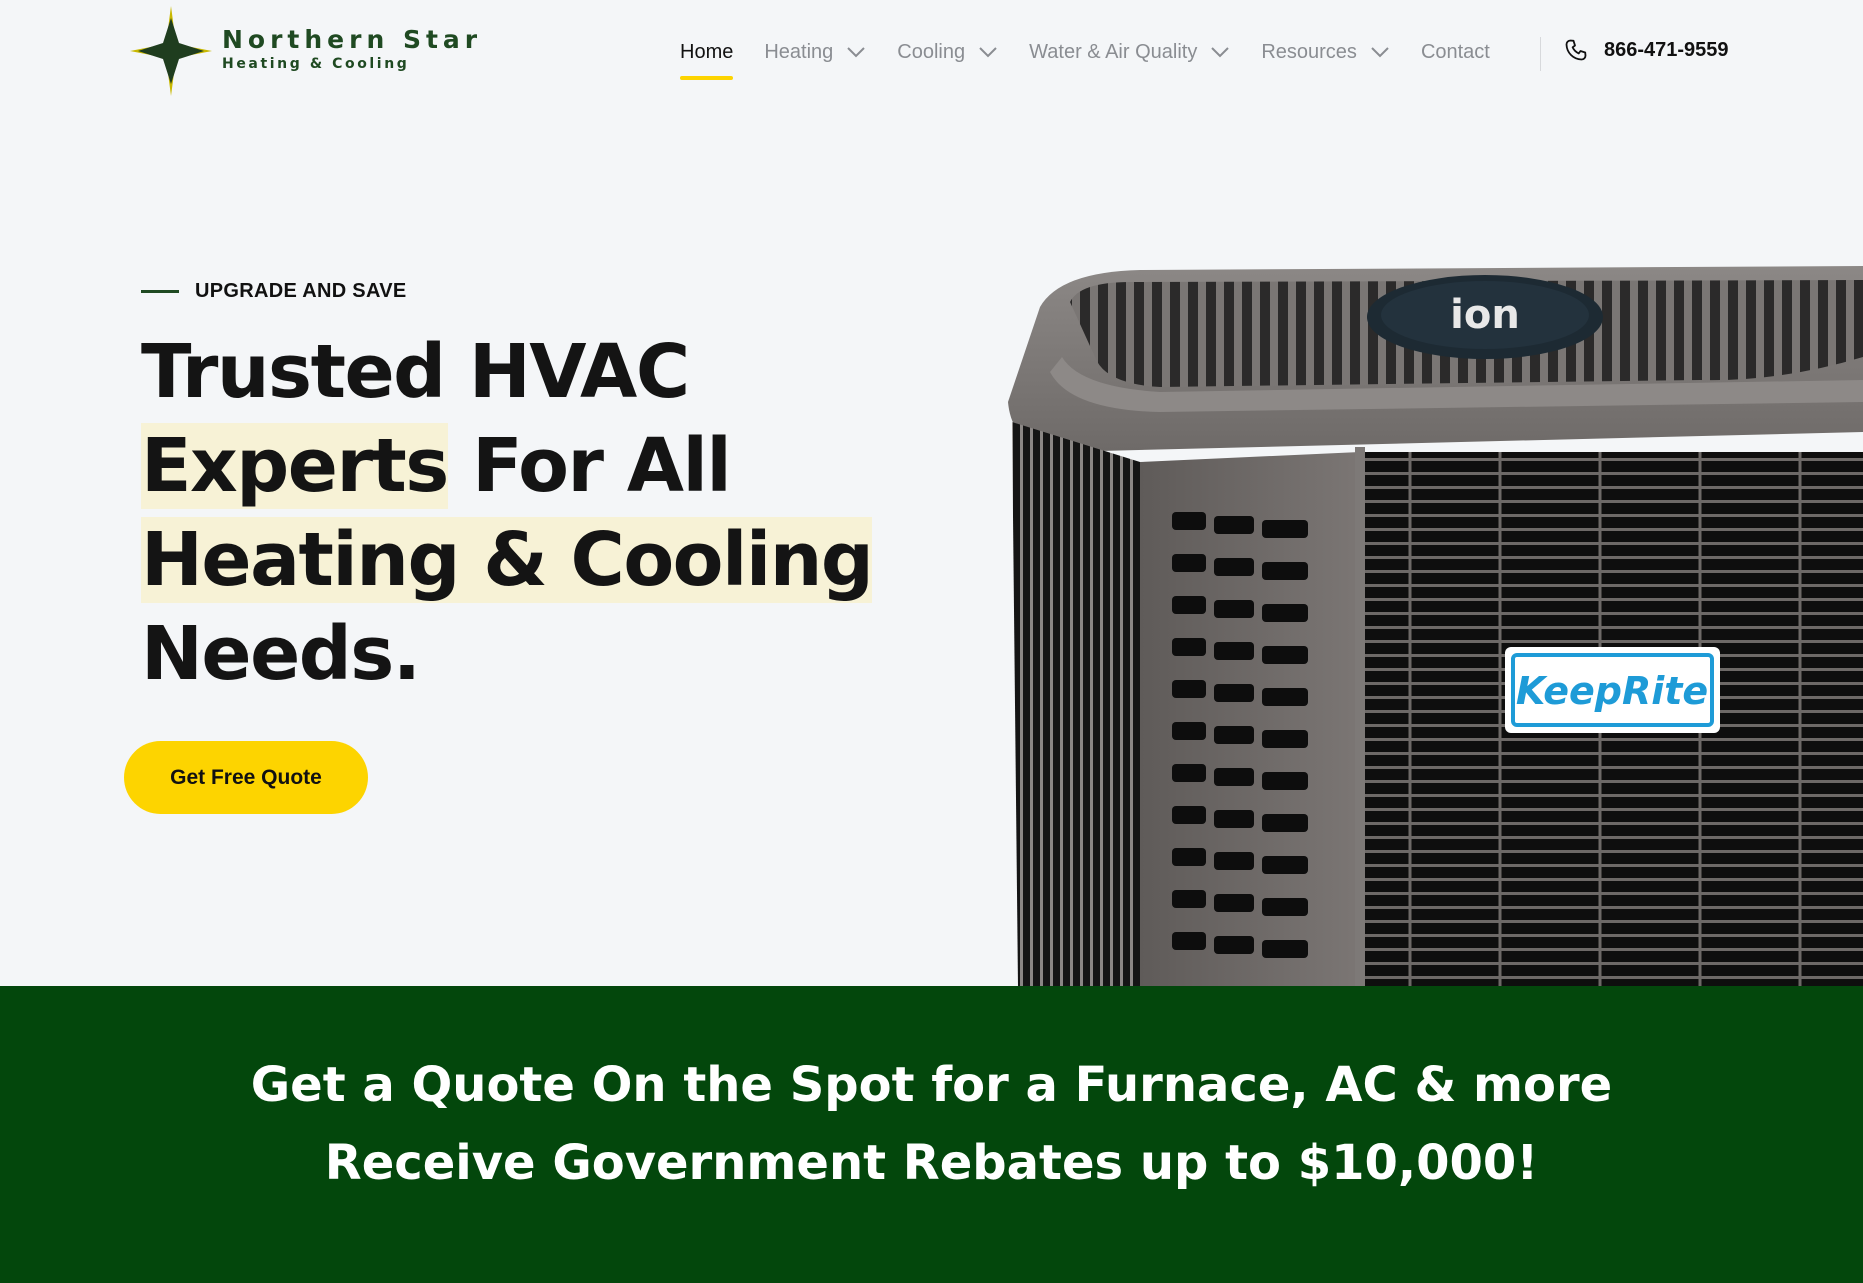  I want to click on nav-item-contact: Contact, so click(1455, 52).